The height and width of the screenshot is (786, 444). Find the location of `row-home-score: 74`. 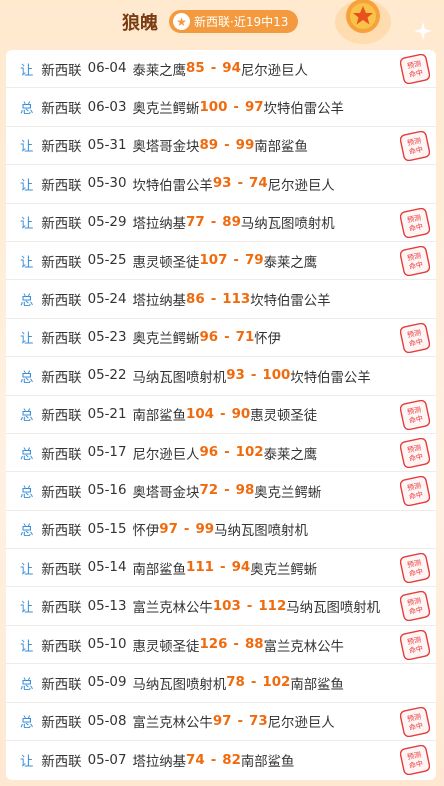

row-home-score: 74 is located at coordinates (195, 760).